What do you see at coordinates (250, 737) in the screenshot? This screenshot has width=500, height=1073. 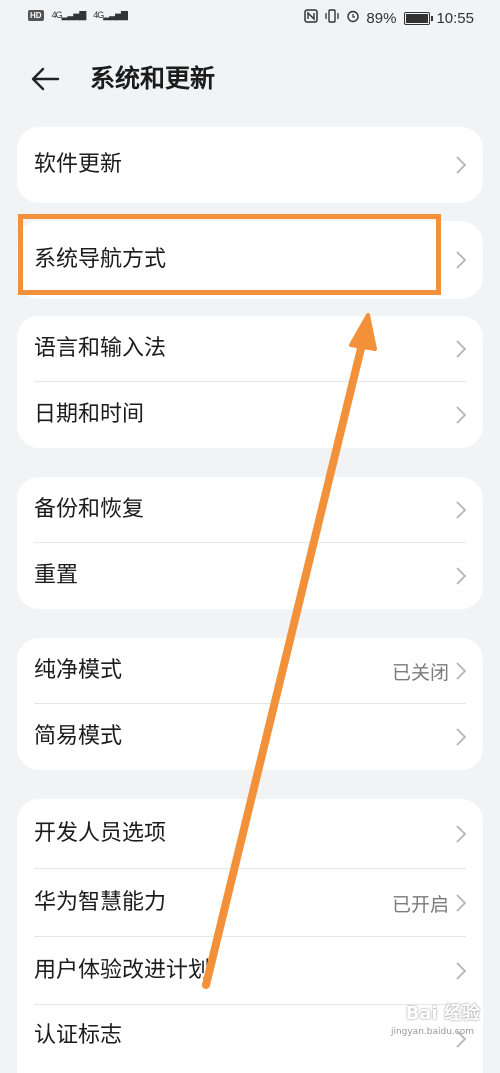 I see `row-simple-mode: 简易模式` at bounding box center [250, 737].